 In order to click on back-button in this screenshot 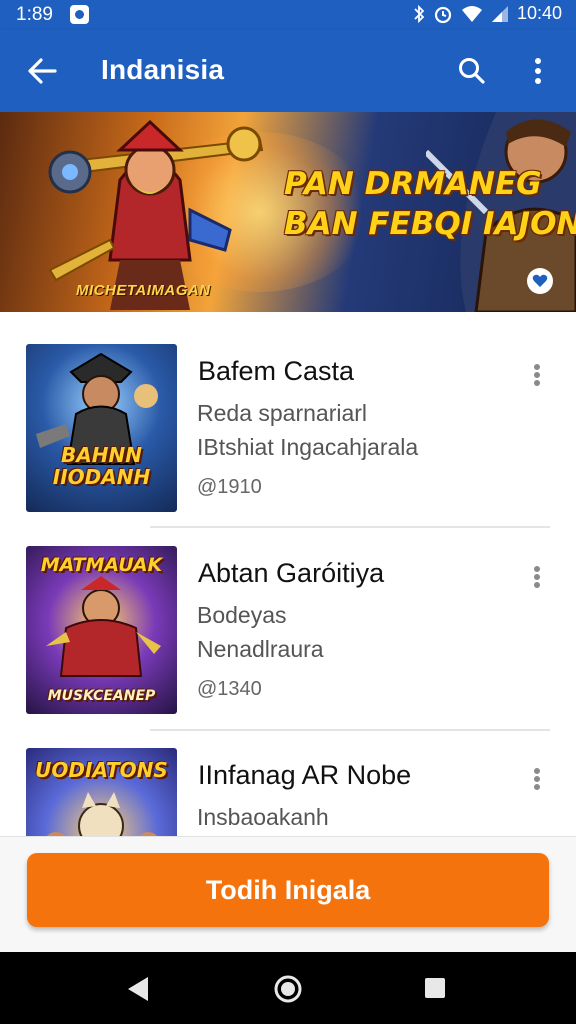, I will do `click(42, 71)`.